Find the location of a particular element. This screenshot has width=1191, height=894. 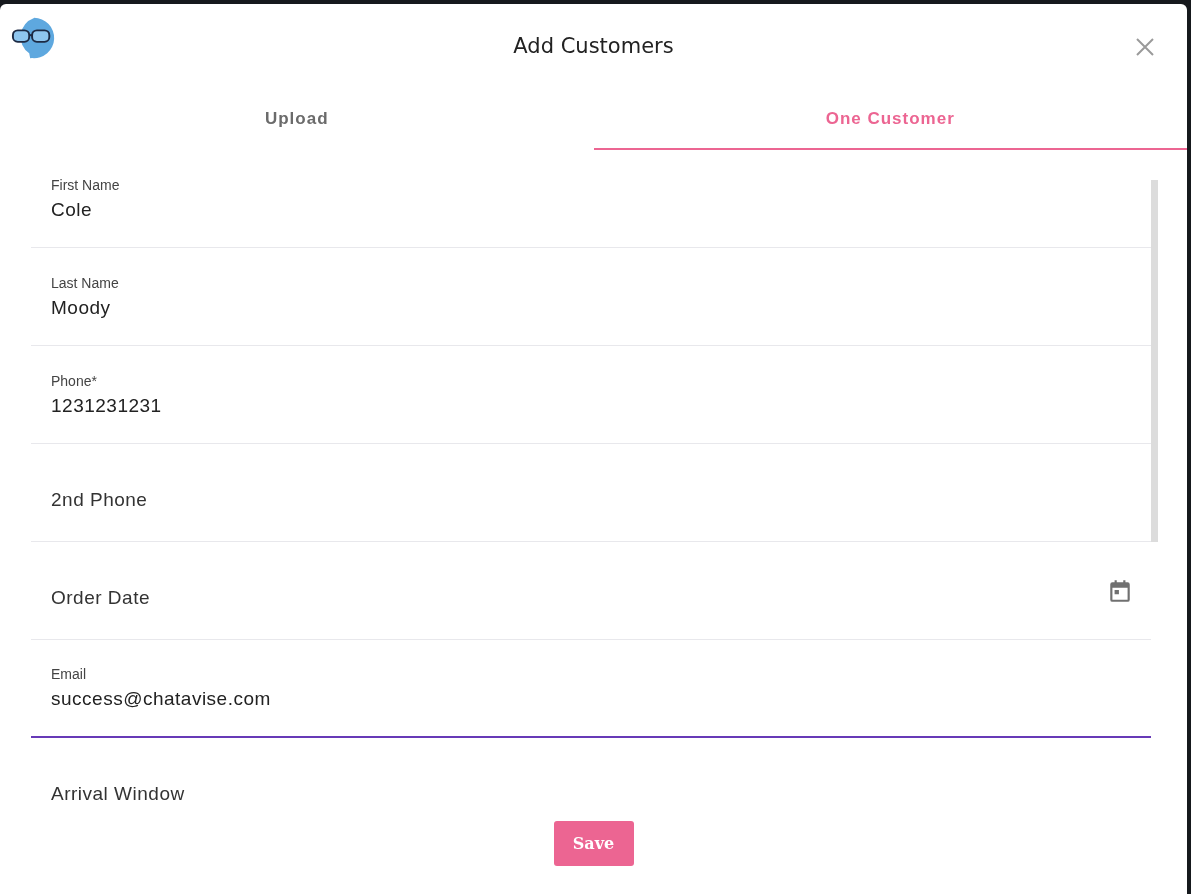

field-value: 1231231231 is located at coordinates (107, 405).